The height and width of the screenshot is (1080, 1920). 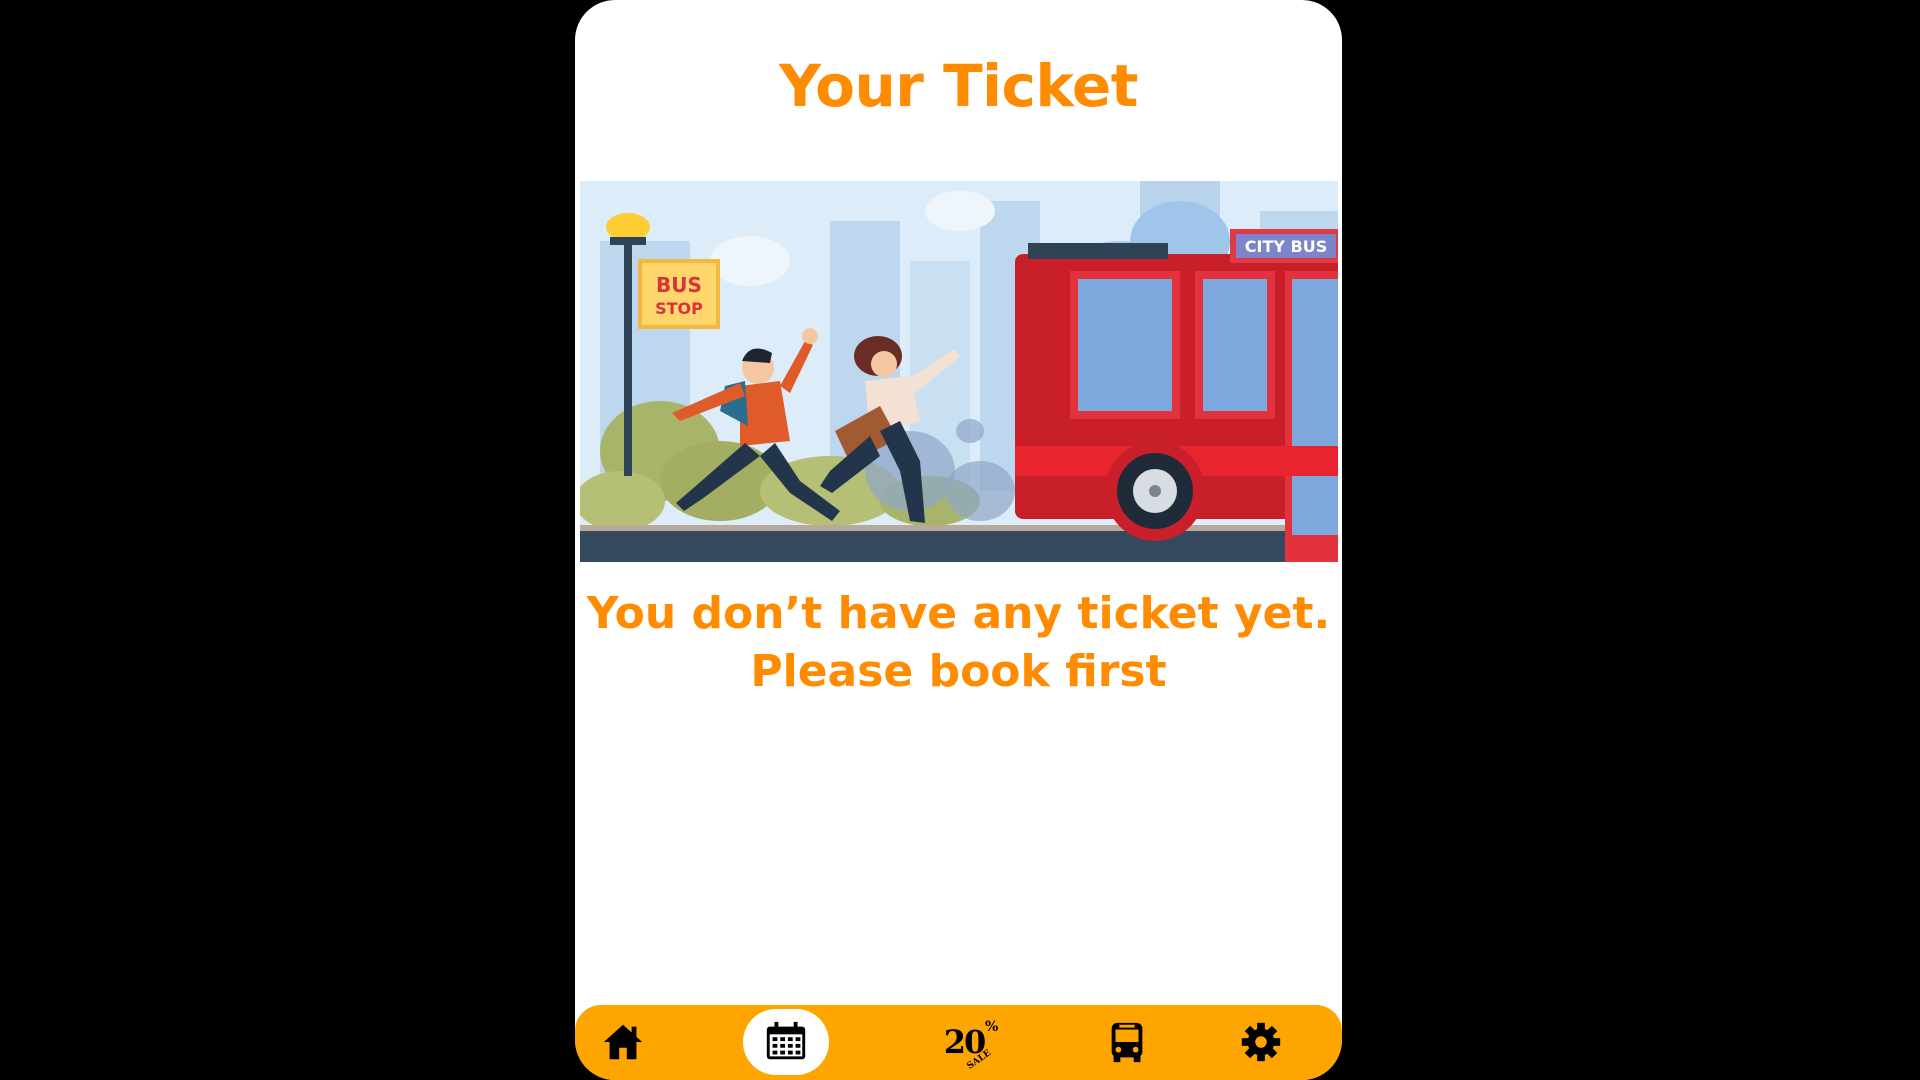 I want to click on empty-state-line2: Please book first, so click(x=958, y=671).